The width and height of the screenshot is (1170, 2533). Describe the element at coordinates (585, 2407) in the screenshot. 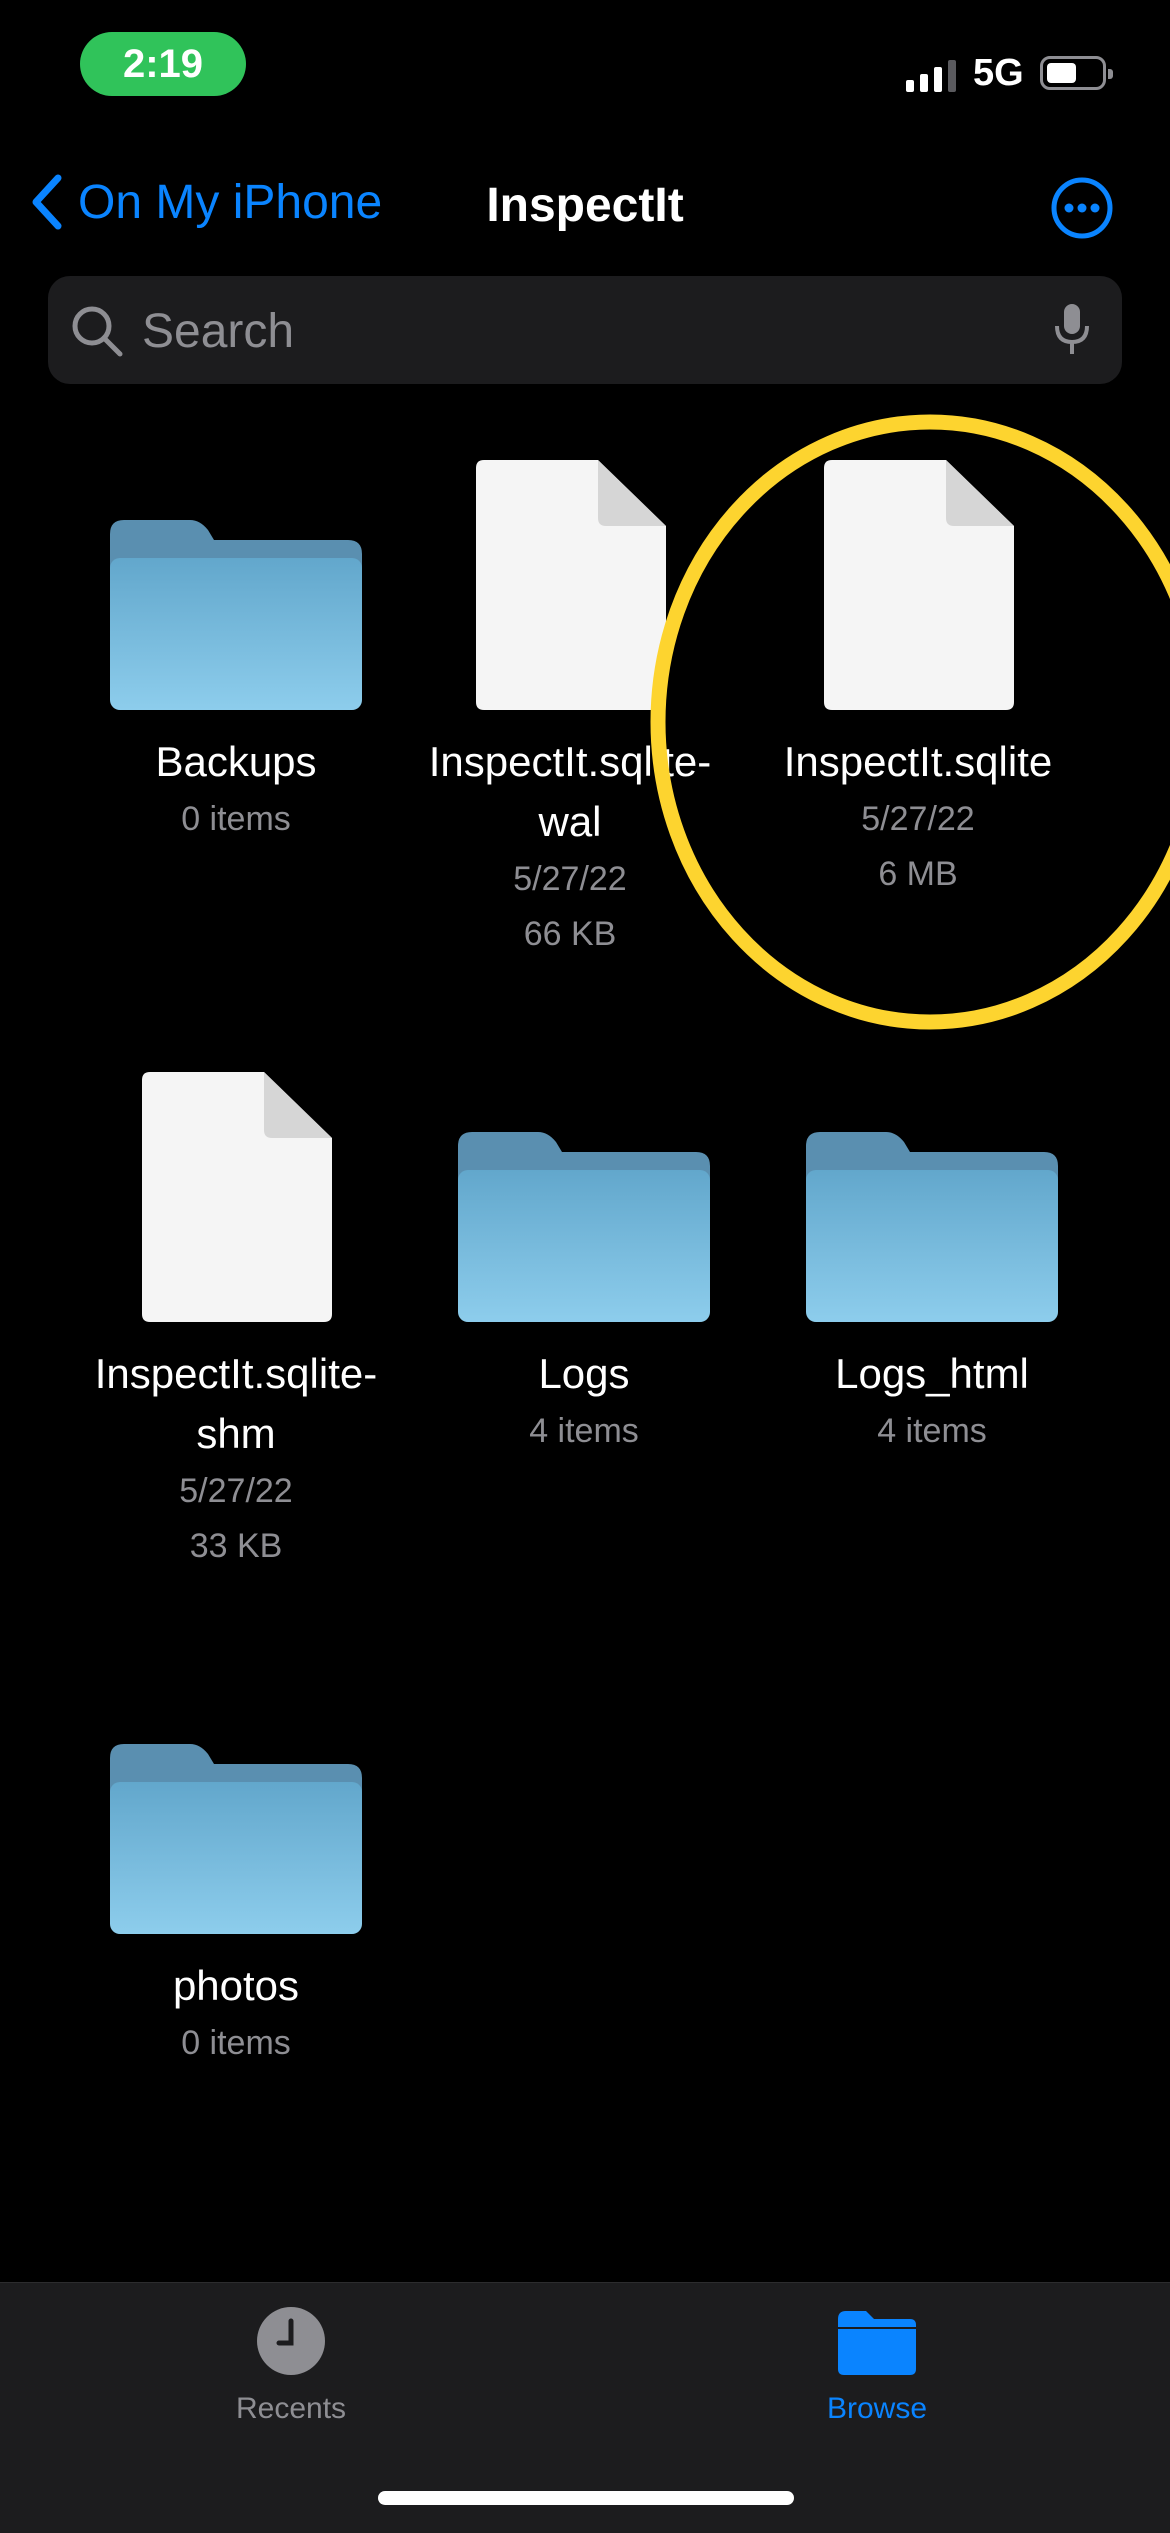

I see `tab-bar: Recents Browse` at that location.